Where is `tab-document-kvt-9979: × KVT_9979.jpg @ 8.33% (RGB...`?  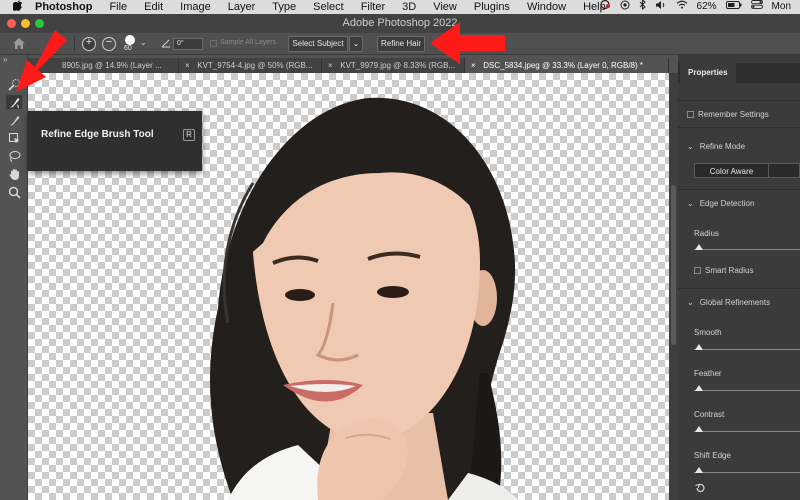
tab-document-kvt-9979: × KVT_9979.jpg @ 8.33% (RGB... is located at coordinates (393, 65).